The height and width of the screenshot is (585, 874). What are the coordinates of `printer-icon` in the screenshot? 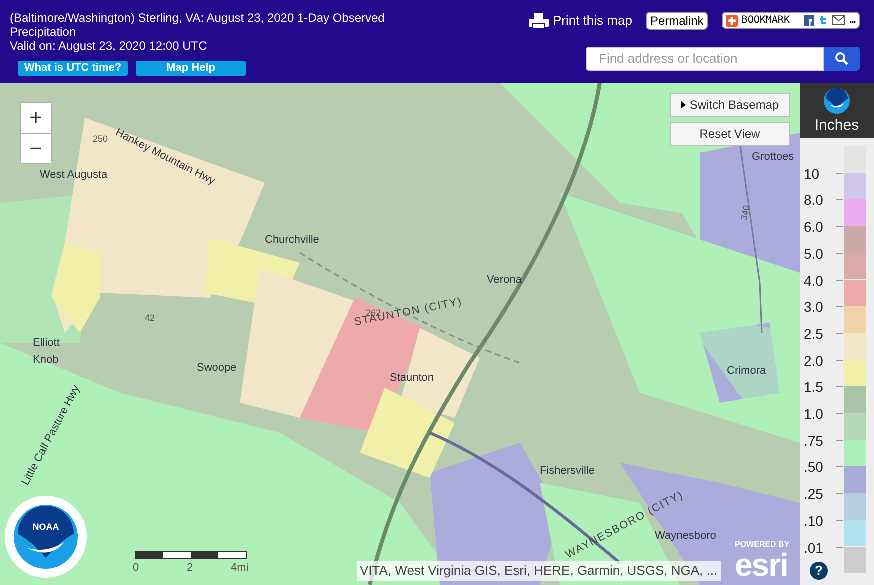 It's located at (538, 20).